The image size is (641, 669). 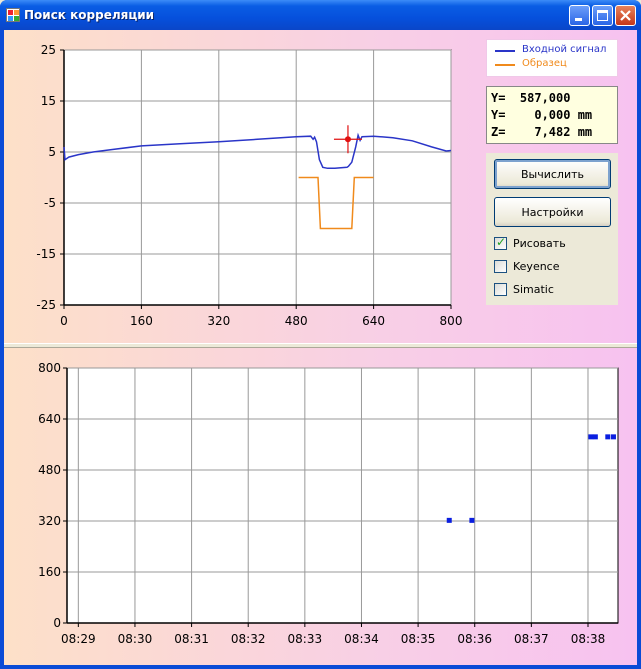 I want to click on settings-label: Настройки, so click(x=552, y=212).